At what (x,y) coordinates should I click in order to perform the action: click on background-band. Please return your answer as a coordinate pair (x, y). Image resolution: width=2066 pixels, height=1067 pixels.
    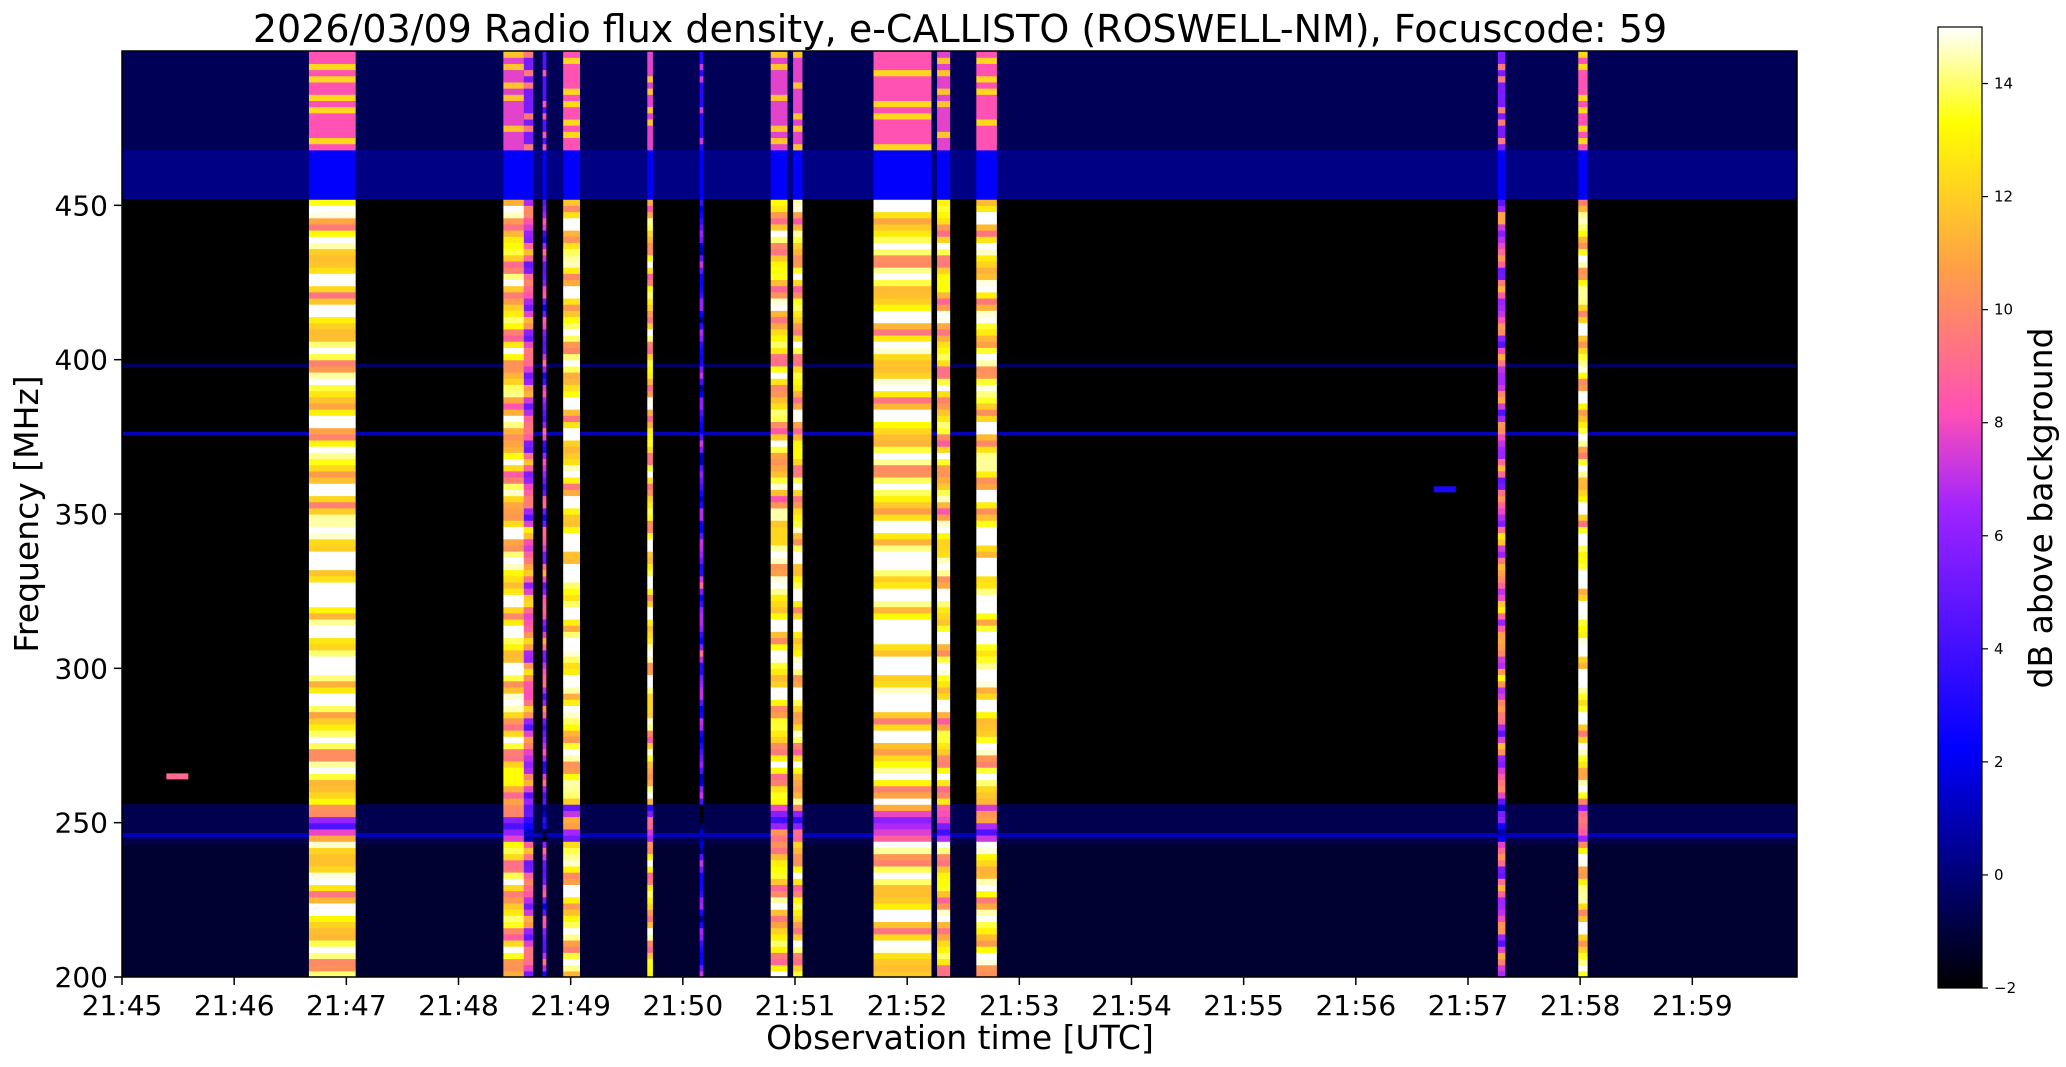
    Looking at the image, I should click on (959, 824).